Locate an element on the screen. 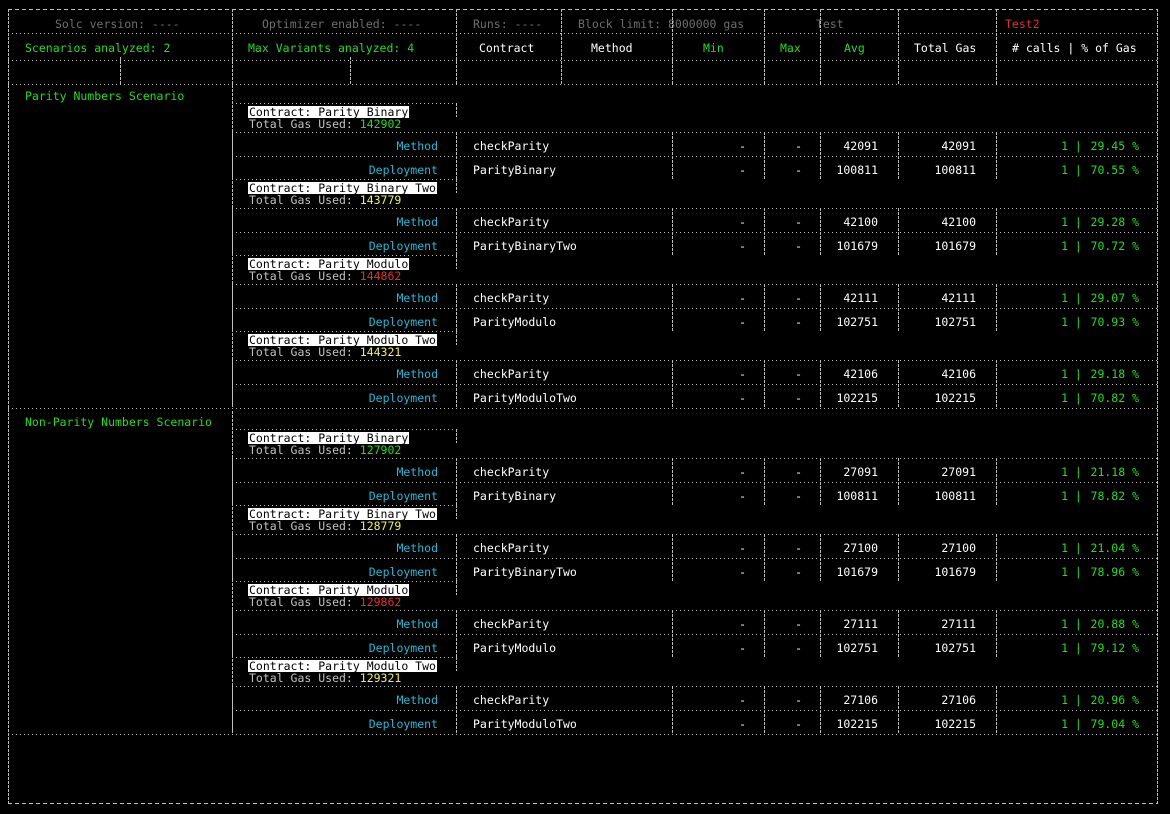 This screenshot has width=1170, height=814. row-contract: ParityBinaryTwo is located at coordinates (525, 572).